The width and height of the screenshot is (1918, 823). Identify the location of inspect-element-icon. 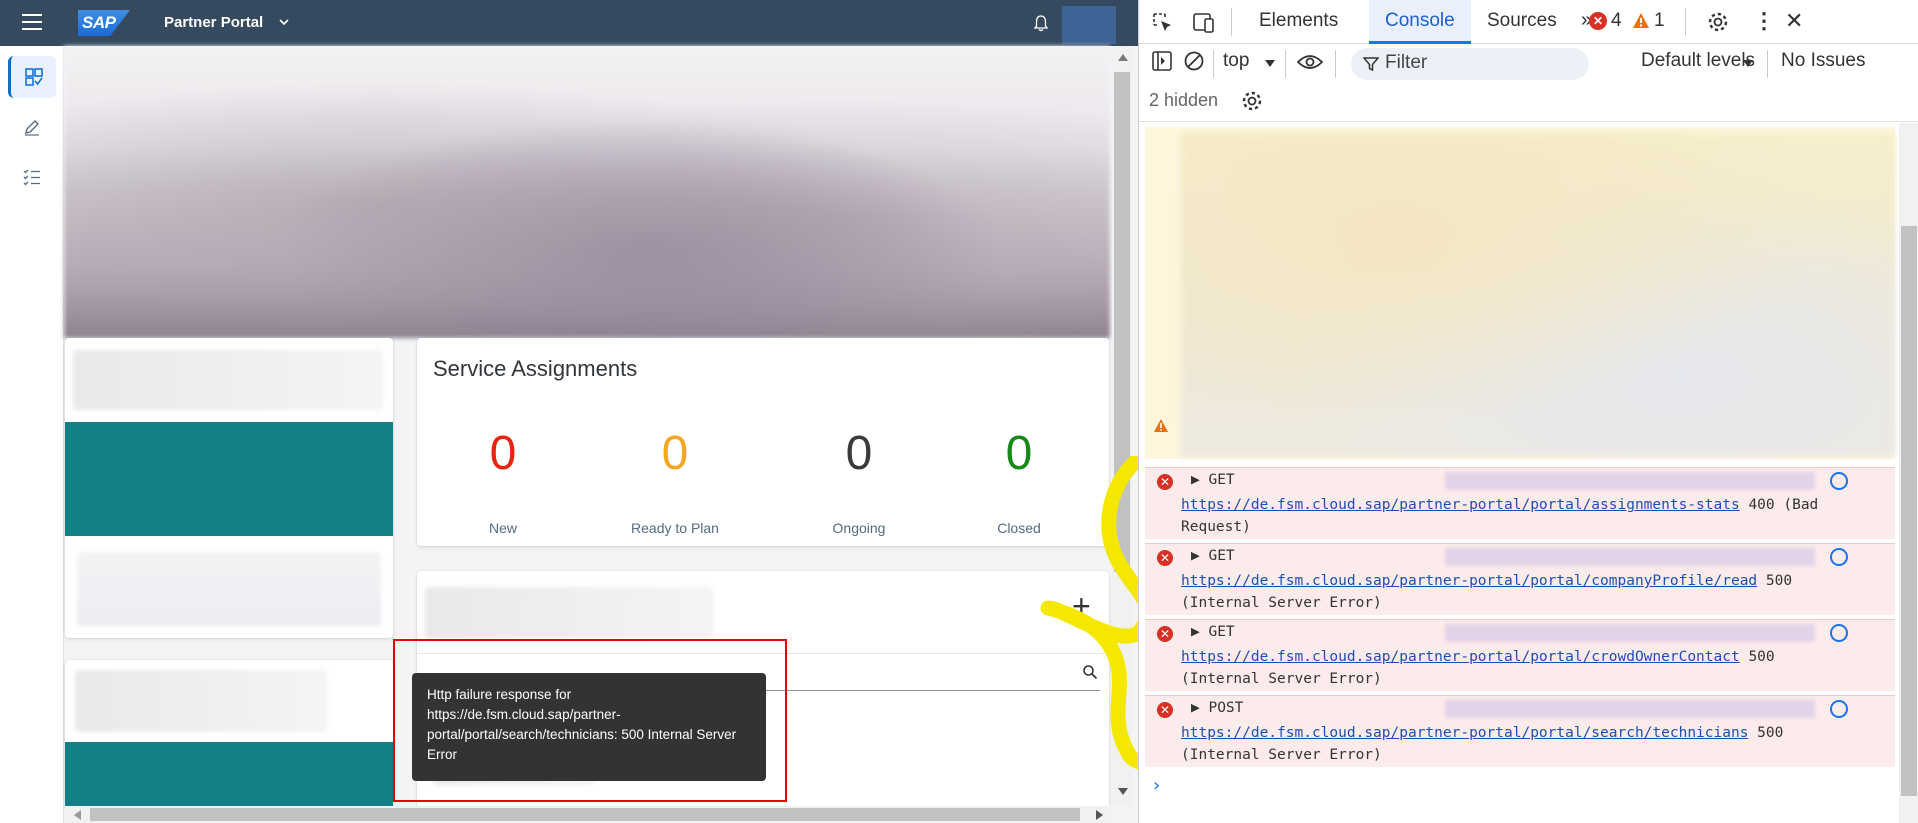
(1163, 23).